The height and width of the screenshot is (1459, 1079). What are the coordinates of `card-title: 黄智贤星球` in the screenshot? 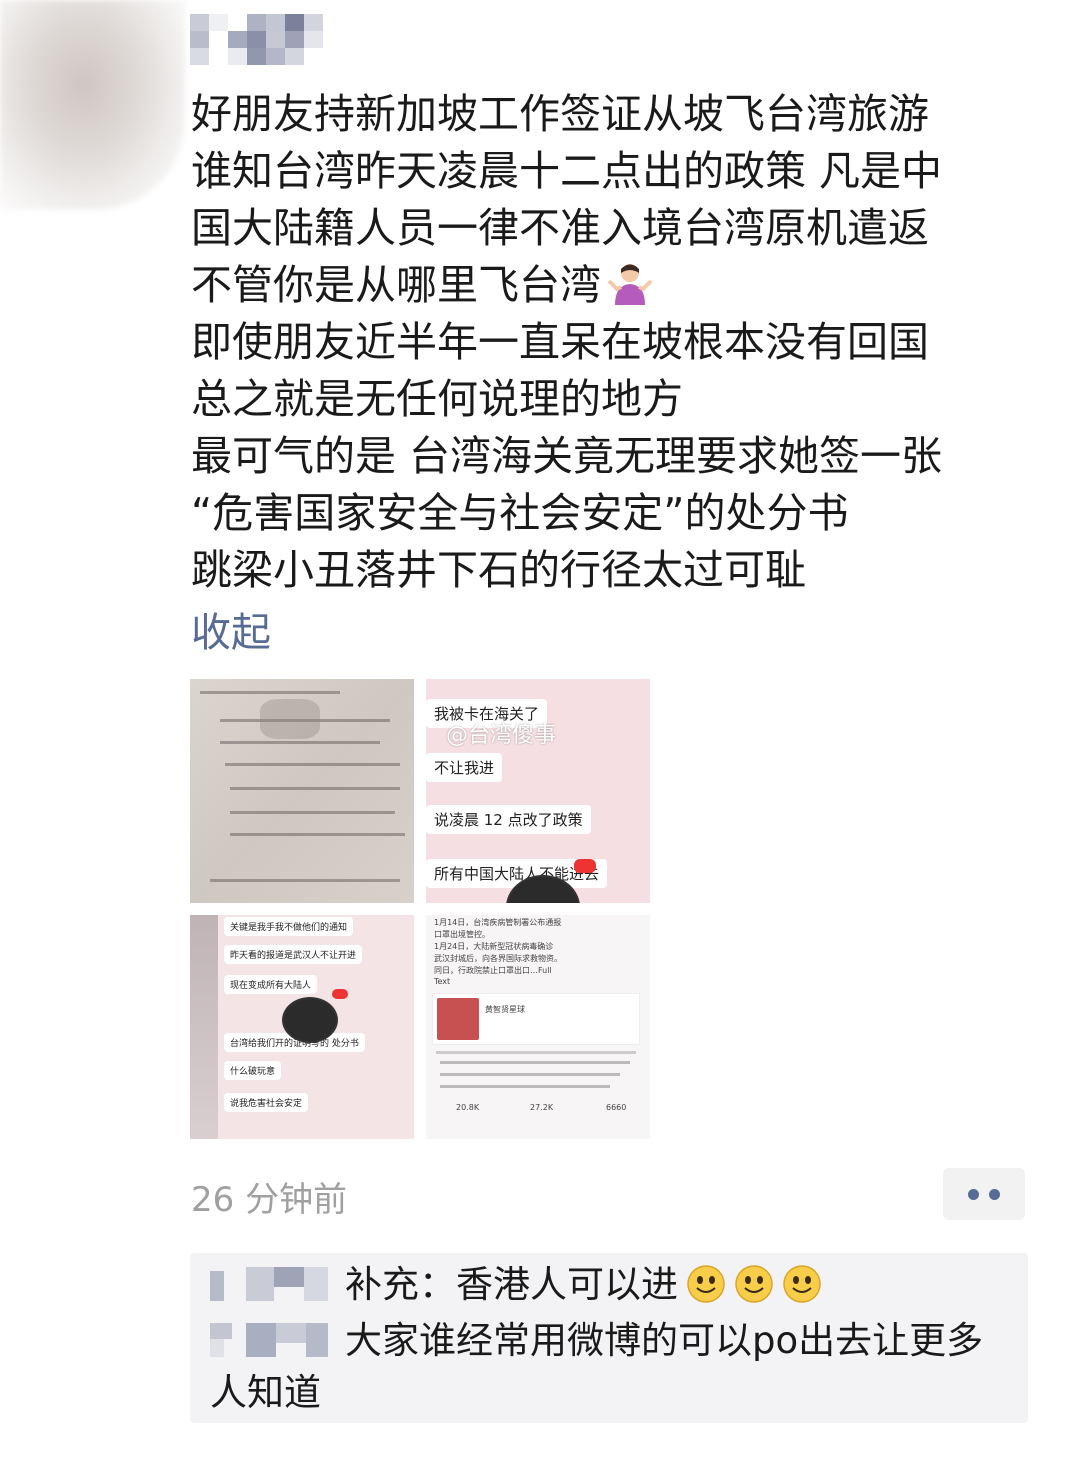 It's located at (505, 1009).